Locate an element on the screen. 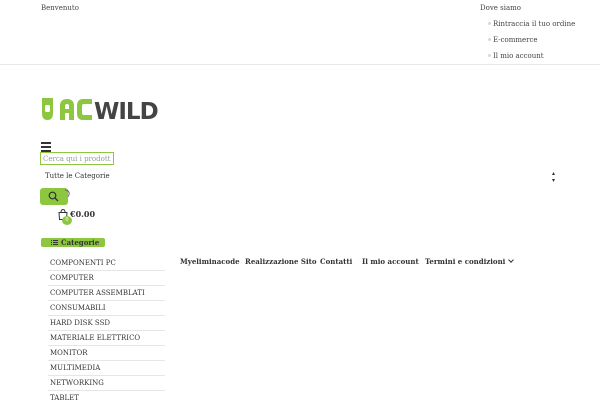  category-item-materiale-elettrico: MATERIALE ELETTRICO is located at coordinates (106, 338).